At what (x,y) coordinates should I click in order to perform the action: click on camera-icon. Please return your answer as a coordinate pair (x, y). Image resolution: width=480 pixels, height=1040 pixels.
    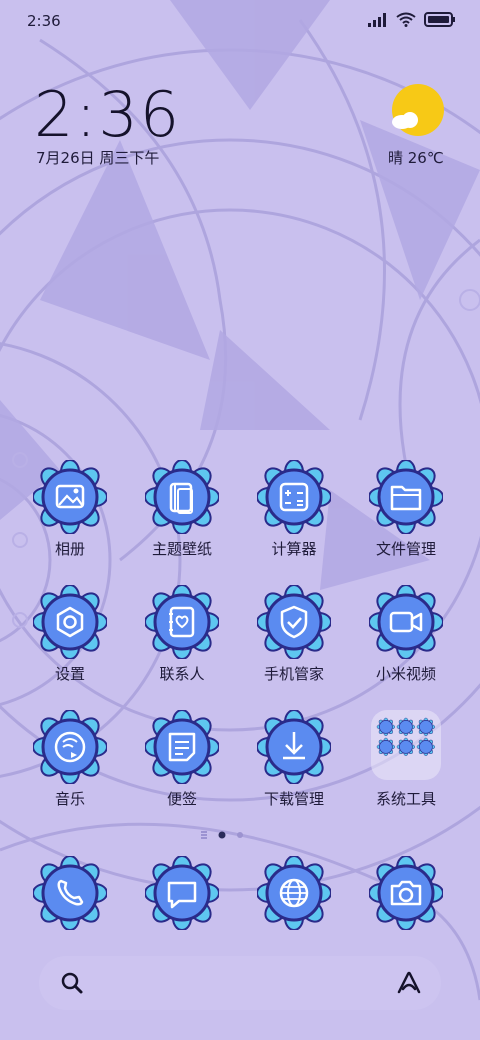
    Looking at the image, I should click on (406, 893).